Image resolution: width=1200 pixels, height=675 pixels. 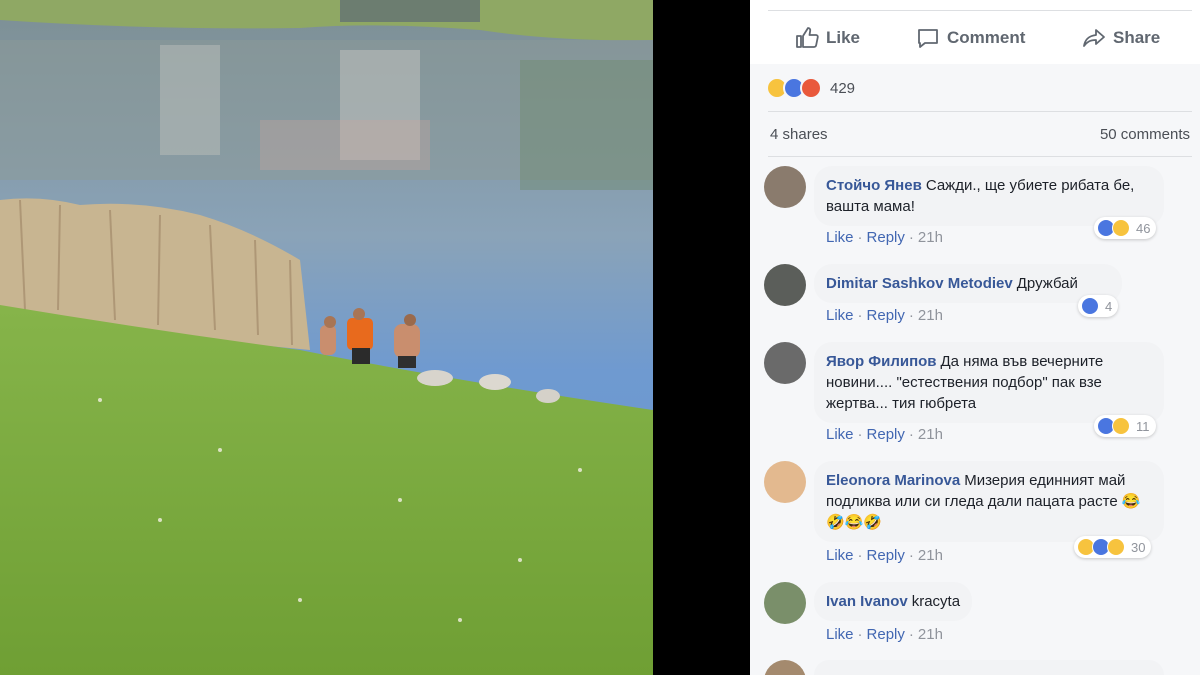 What do you see at coordinates (1094, 38) in the screenshot?
I see `share-arrow-icon` at bounding box center [1094, 38].